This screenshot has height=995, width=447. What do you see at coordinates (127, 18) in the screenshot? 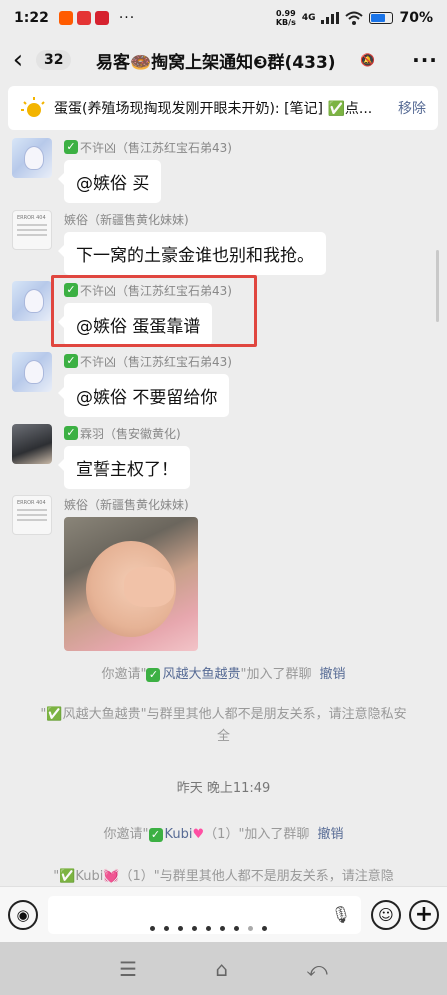
I see `more-notifications-indicator: ···` at bounding box center [127, 18].